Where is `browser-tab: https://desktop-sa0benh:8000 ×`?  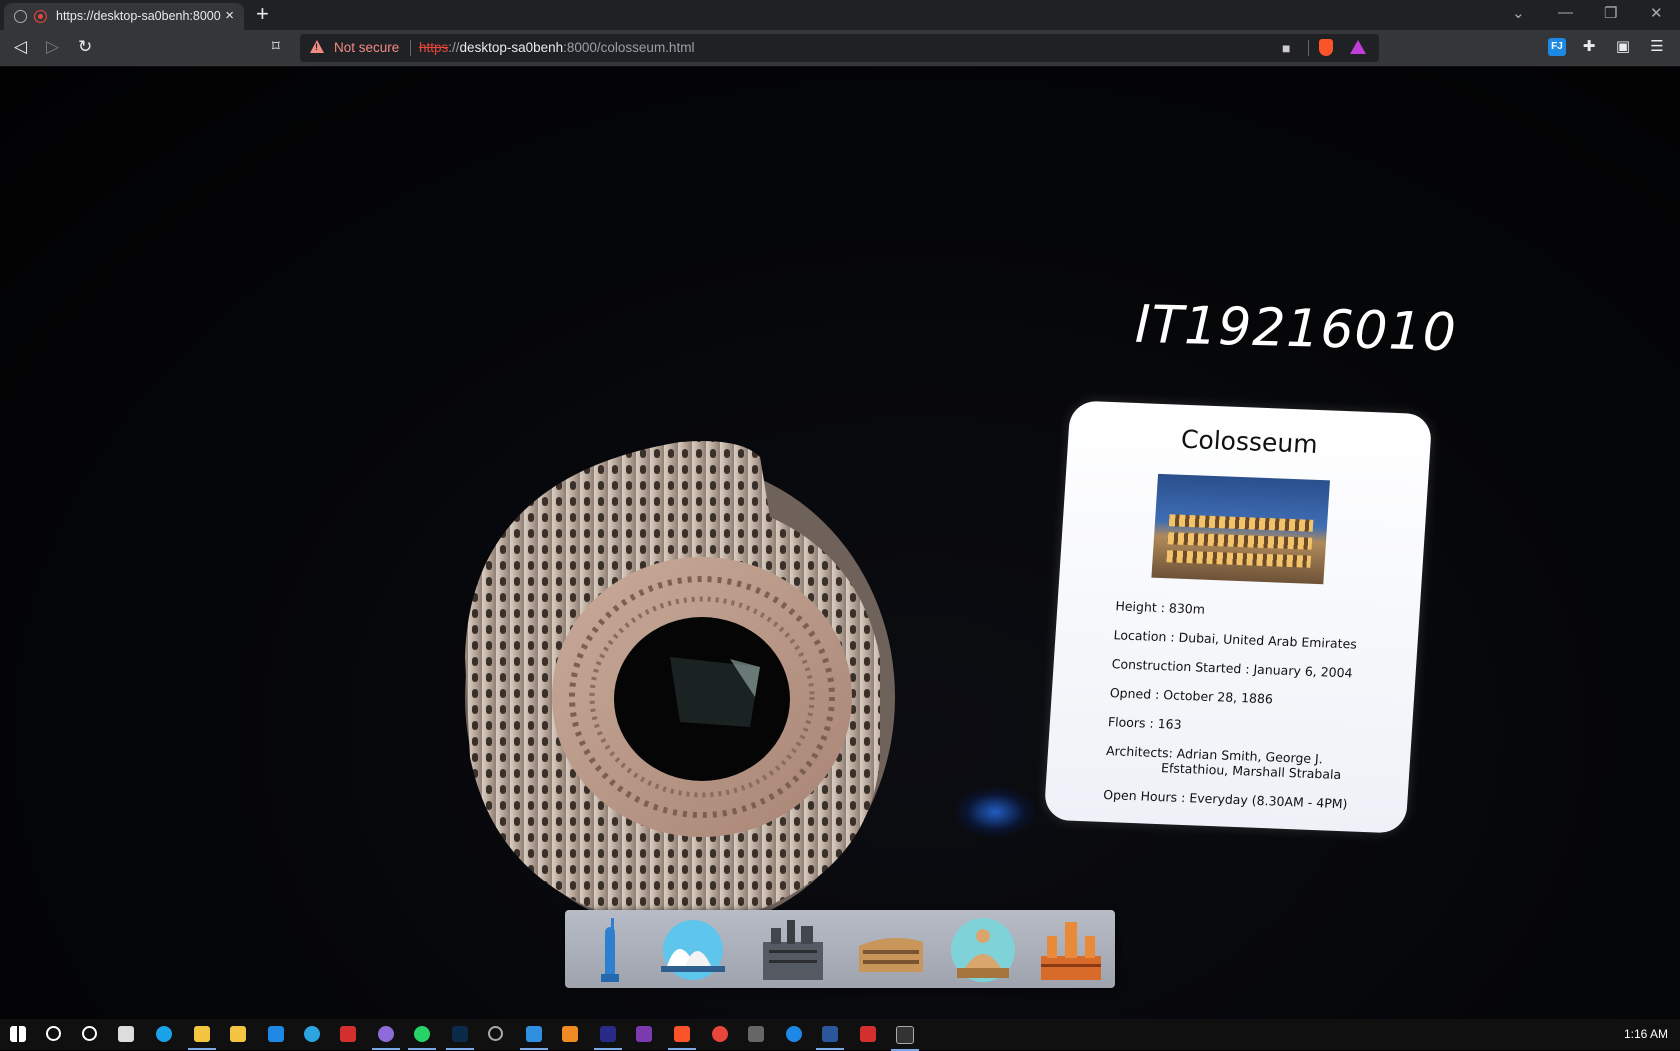 browser-tab: https://desktop-sa0benh:8000 × is located at coordinates (124, 16).